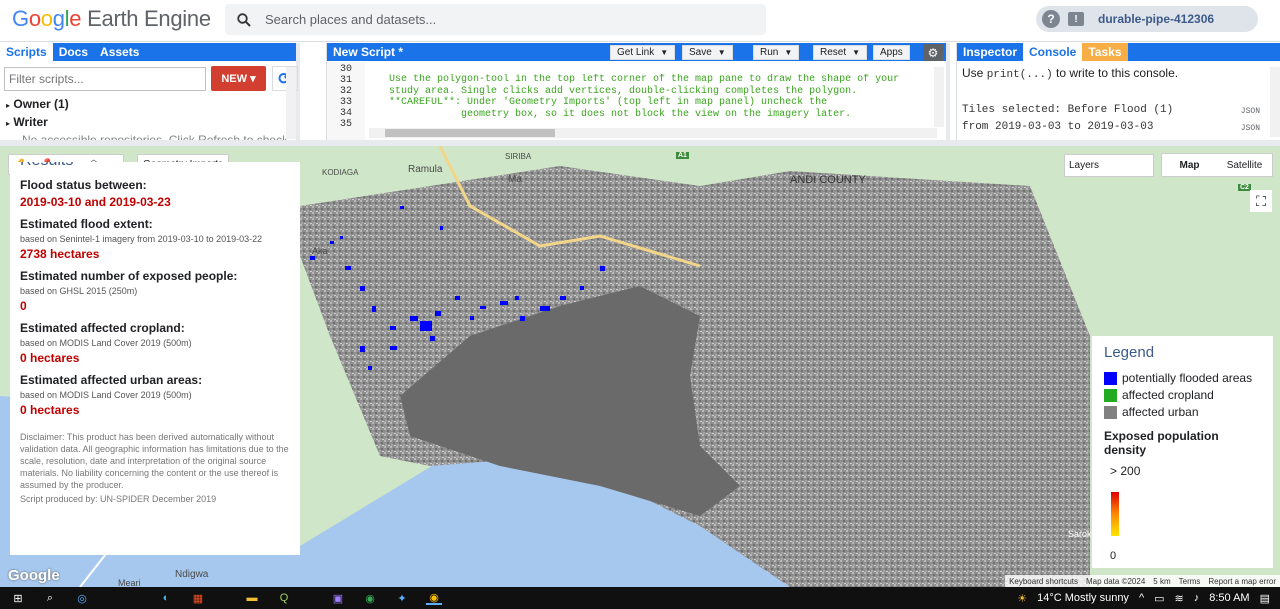  I want to click on search-box, so click(495, 19).